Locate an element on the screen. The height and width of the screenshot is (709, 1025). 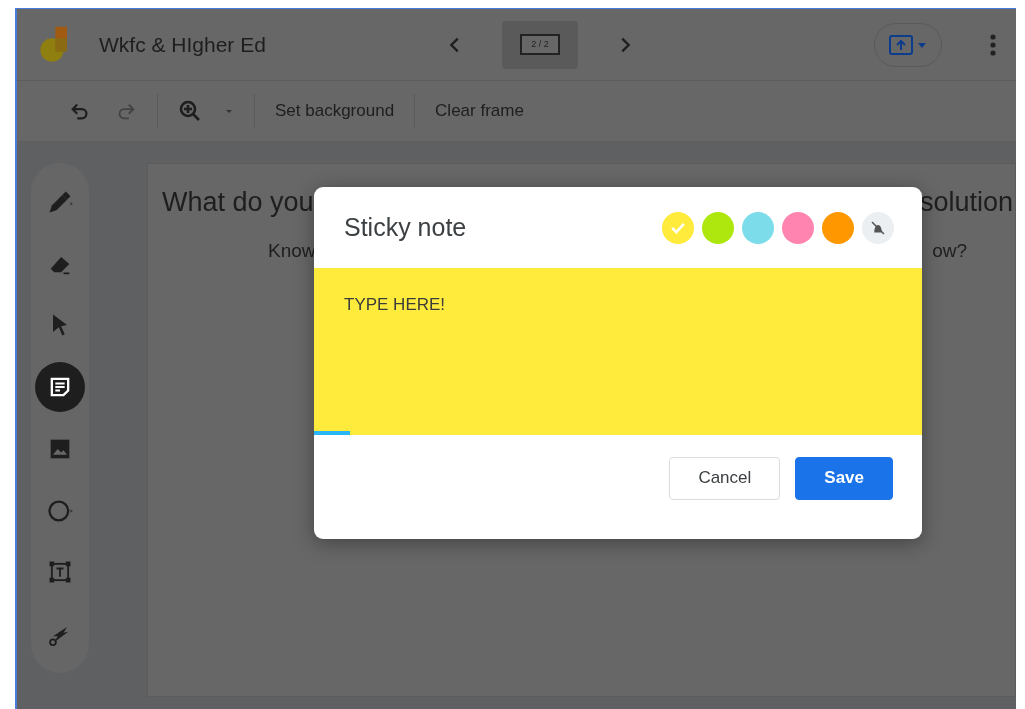
slide-heading-text: What do you is located at coordinates (238, 202).